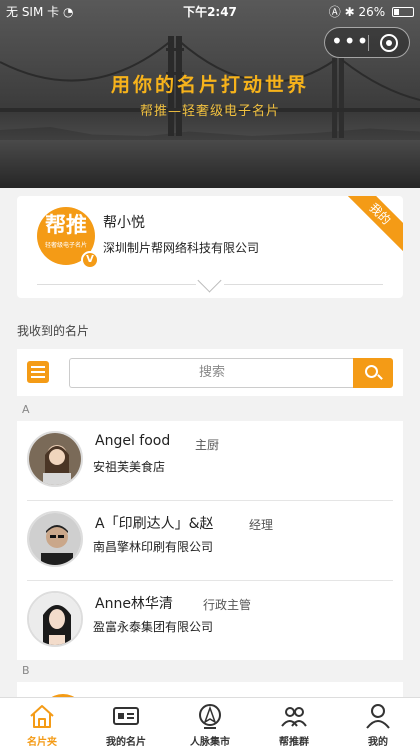 The image size is (420, 747). What do you see at coordinates (68, 238) in the screenshot?
I see `company-logo: 帮推 轻奢级电子名片 V` at bounding box center [68, 238].